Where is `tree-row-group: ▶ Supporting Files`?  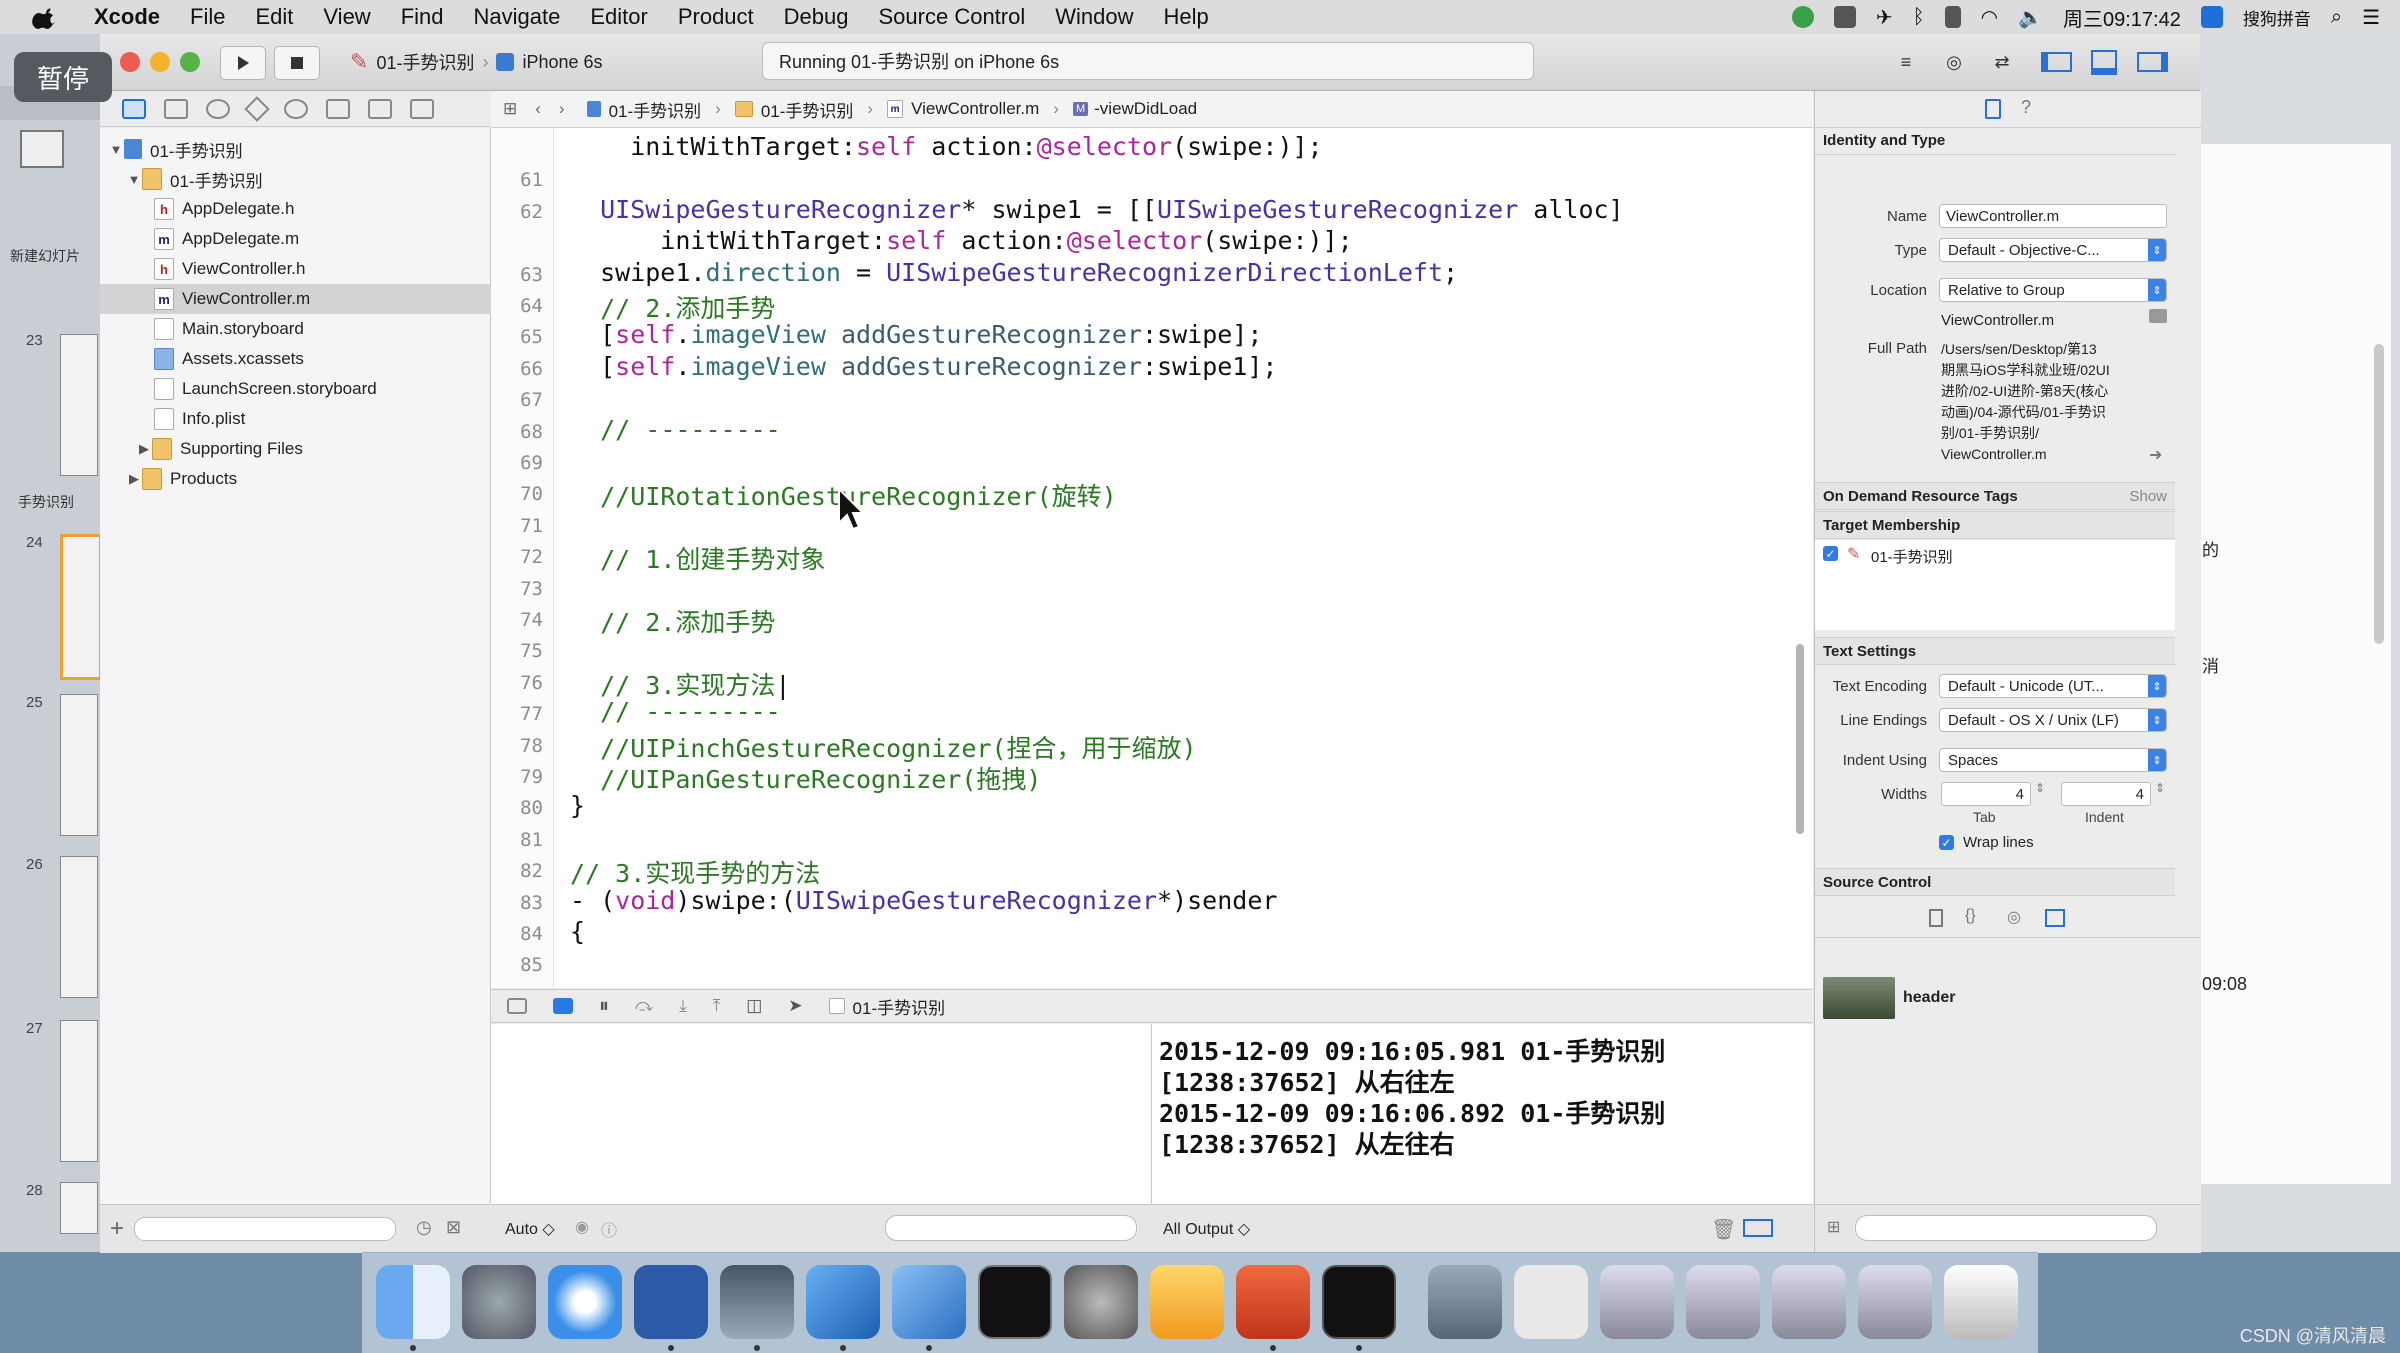
tree-row-group: ▶ Supporting Files is located at coordinates (313, 449).